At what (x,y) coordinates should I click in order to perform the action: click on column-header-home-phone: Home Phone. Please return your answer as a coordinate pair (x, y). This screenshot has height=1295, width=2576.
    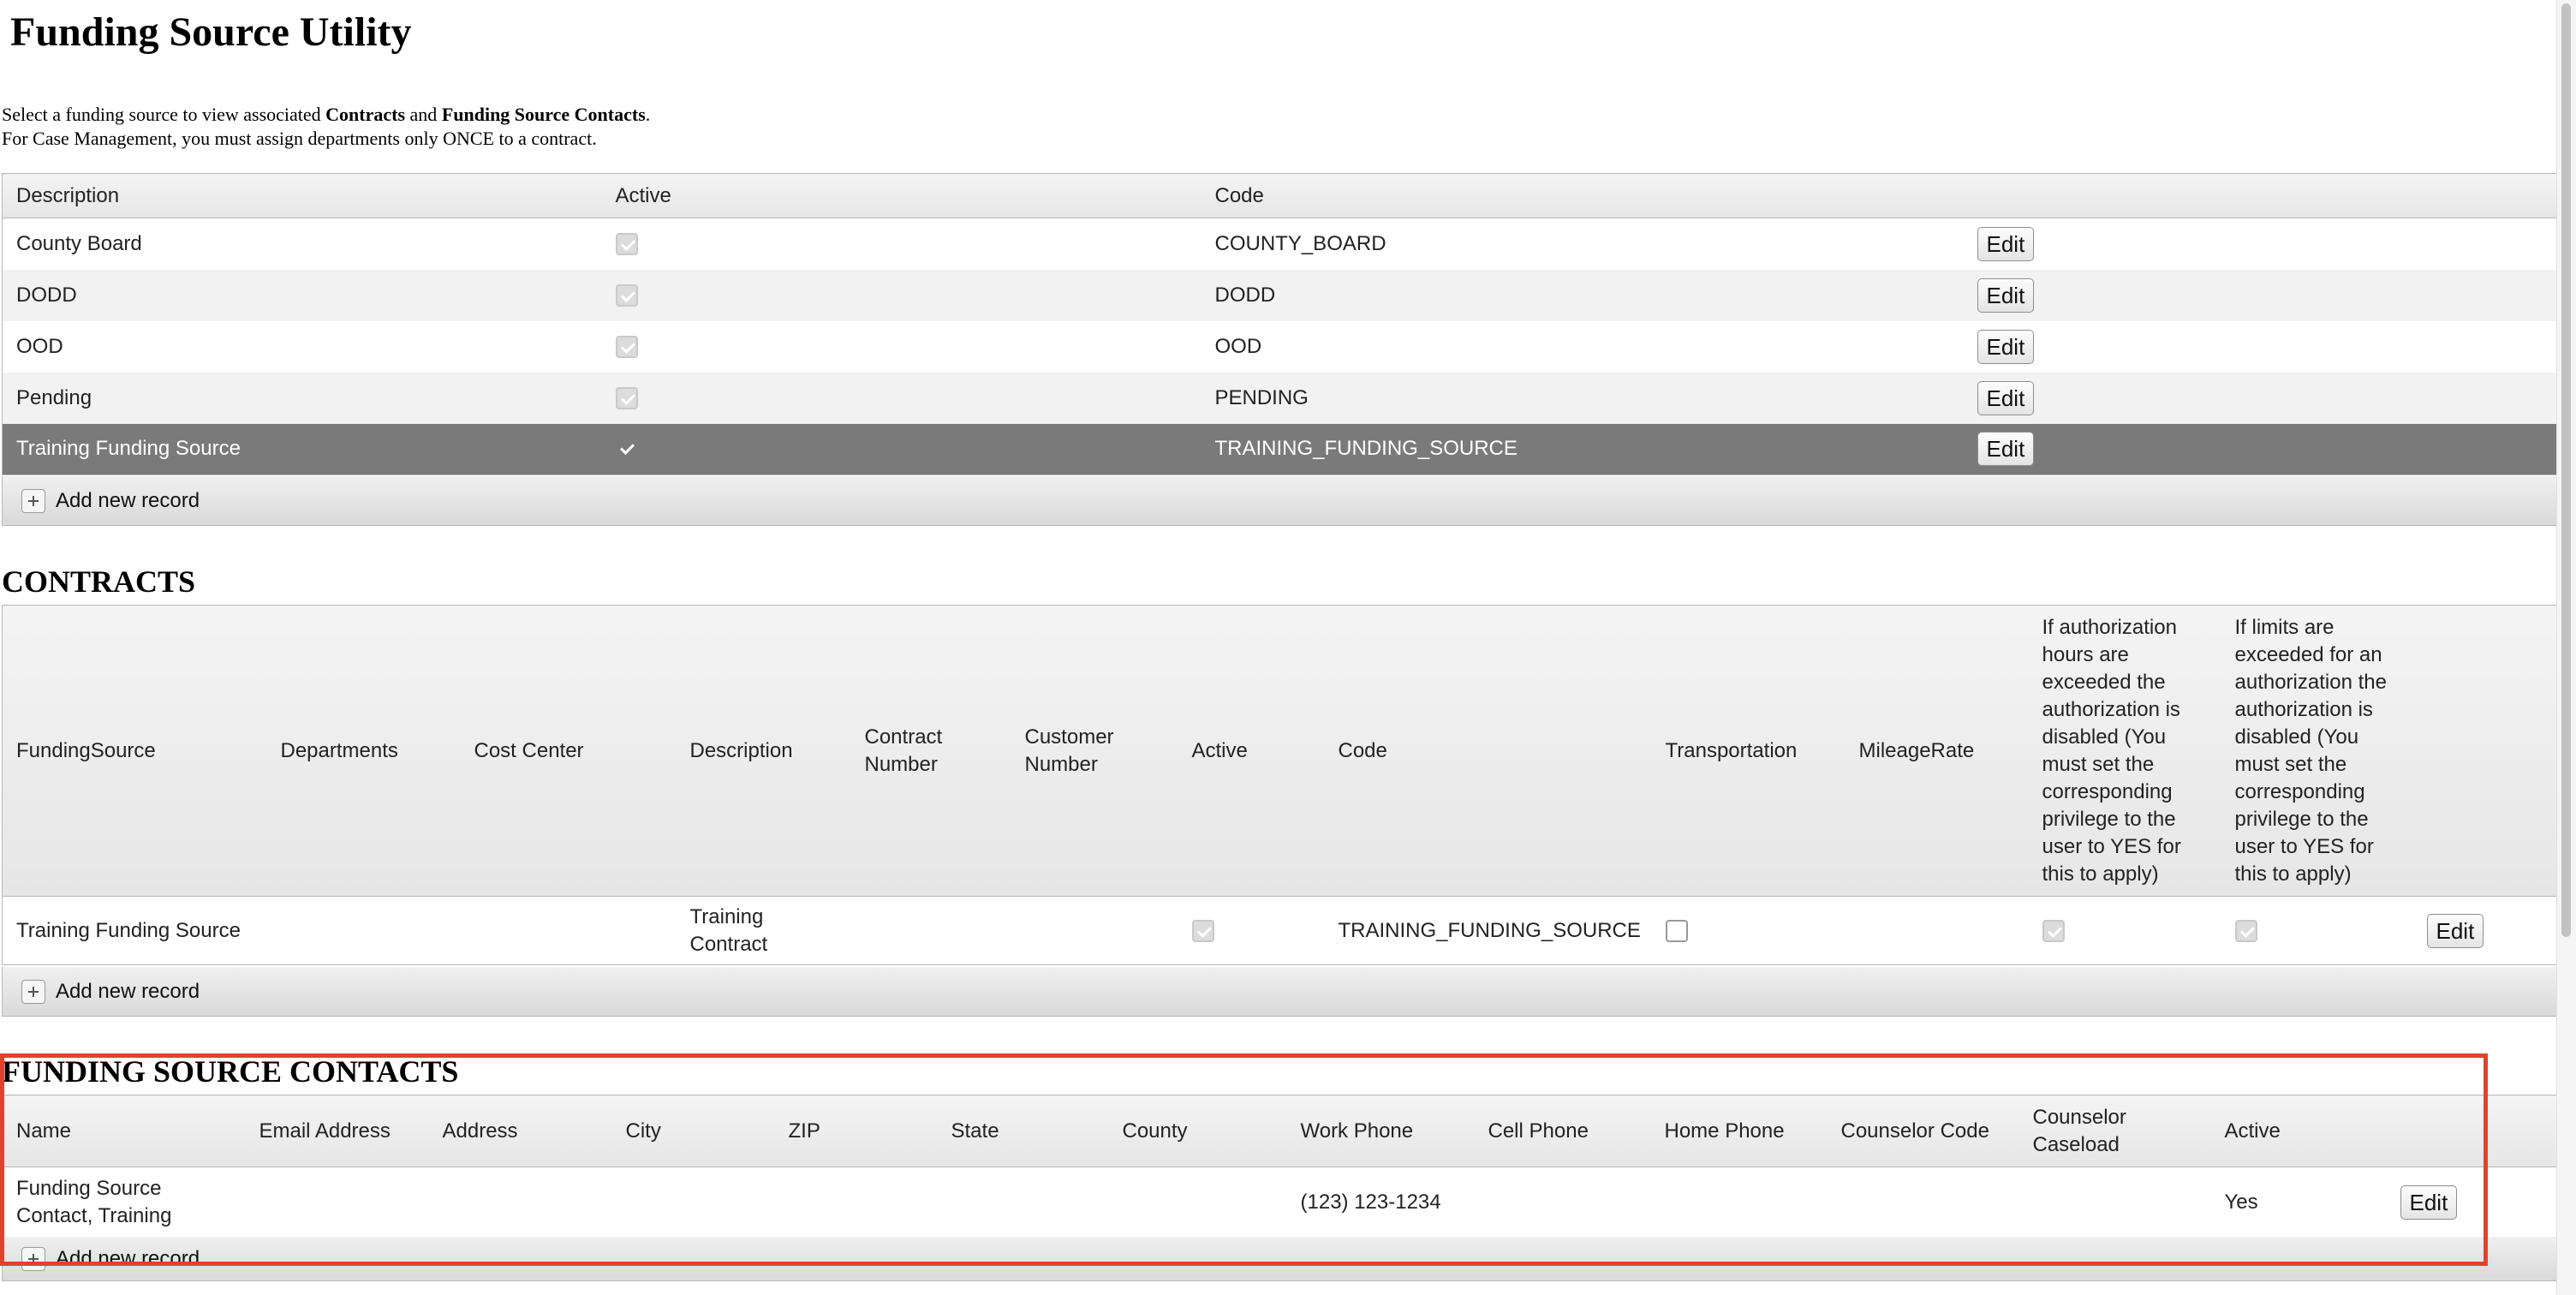
    Looking at the image, I should click on (1739, 1131).